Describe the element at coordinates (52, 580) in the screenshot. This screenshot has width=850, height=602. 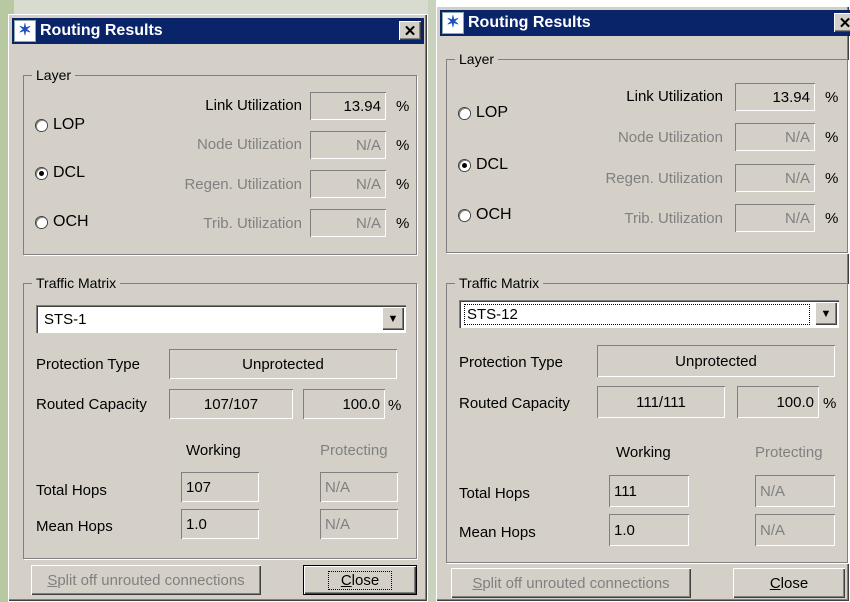
I see `split-button-mnemonic: S` at that location.